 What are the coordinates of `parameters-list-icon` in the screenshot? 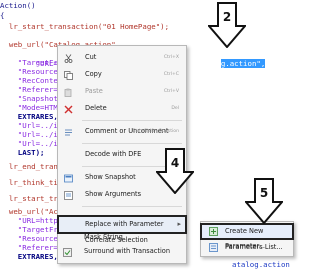 It's located at (213, 247).